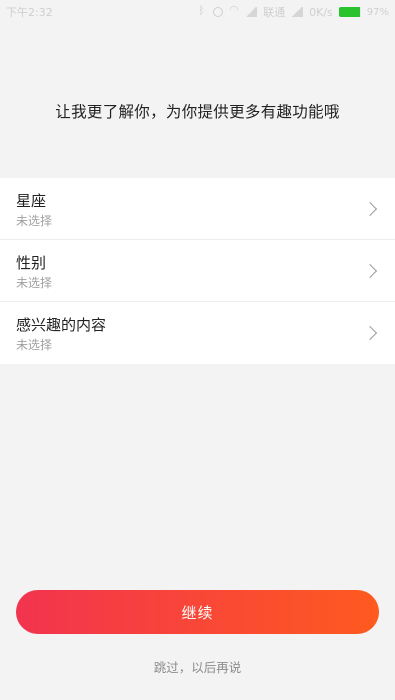 Image resolution: width=395 pixels, height=700 pixels. What do you see at coordinates (31, 201) in the screenshot?
I see `list-item-title: 星座` at bounding box center [31, 201].